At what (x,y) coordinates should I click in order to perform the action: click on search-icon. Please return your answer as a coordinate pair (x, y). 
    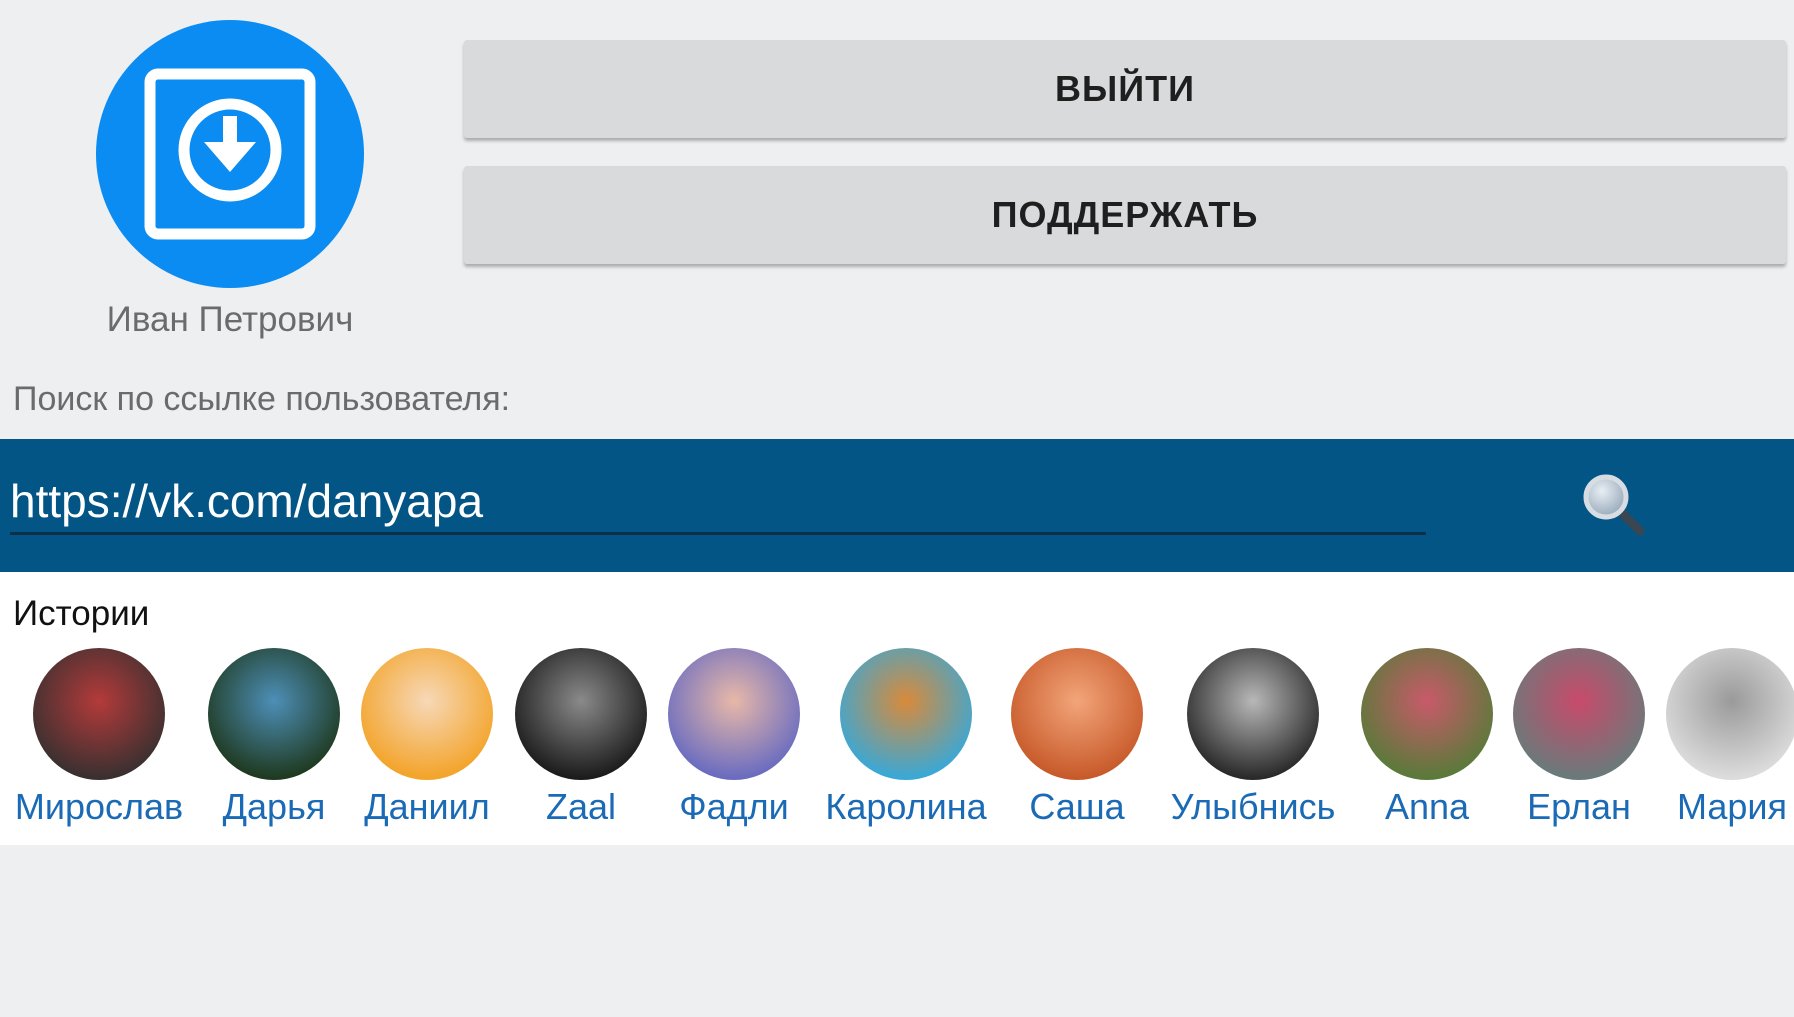
    Looking at the image, I should click on (1614, 505).